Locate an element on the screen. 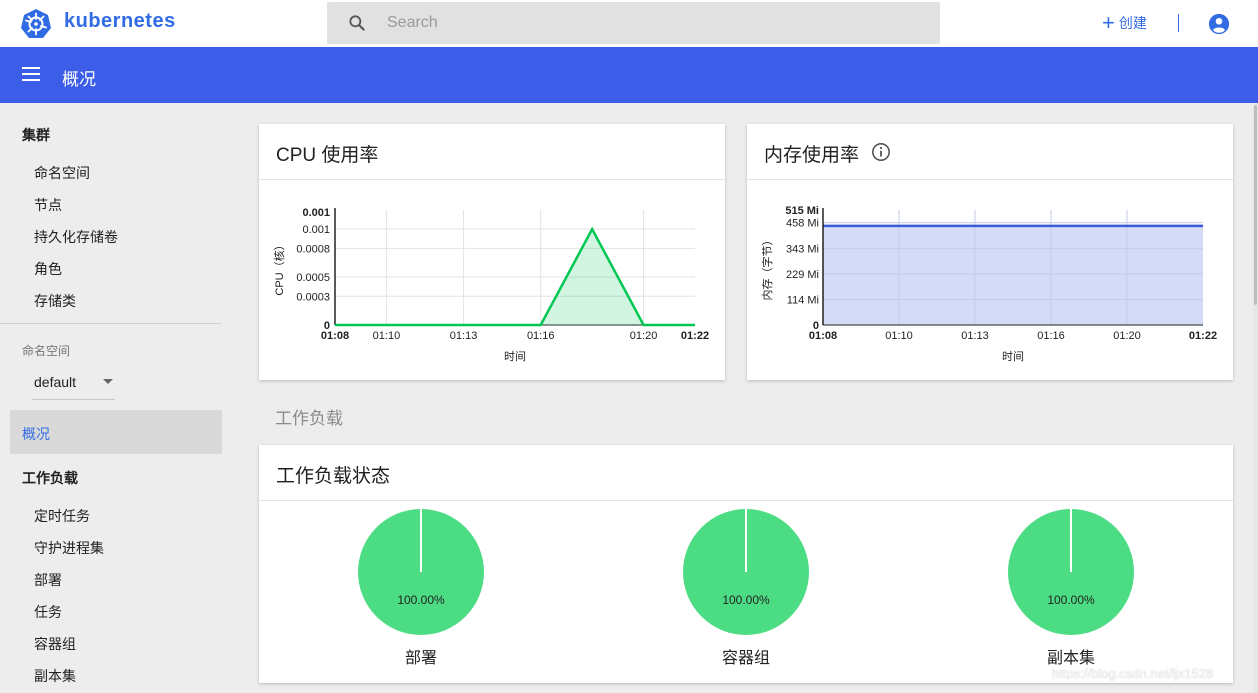  sidebar-item-roles: 角色 is located at coordinates (48, 269).